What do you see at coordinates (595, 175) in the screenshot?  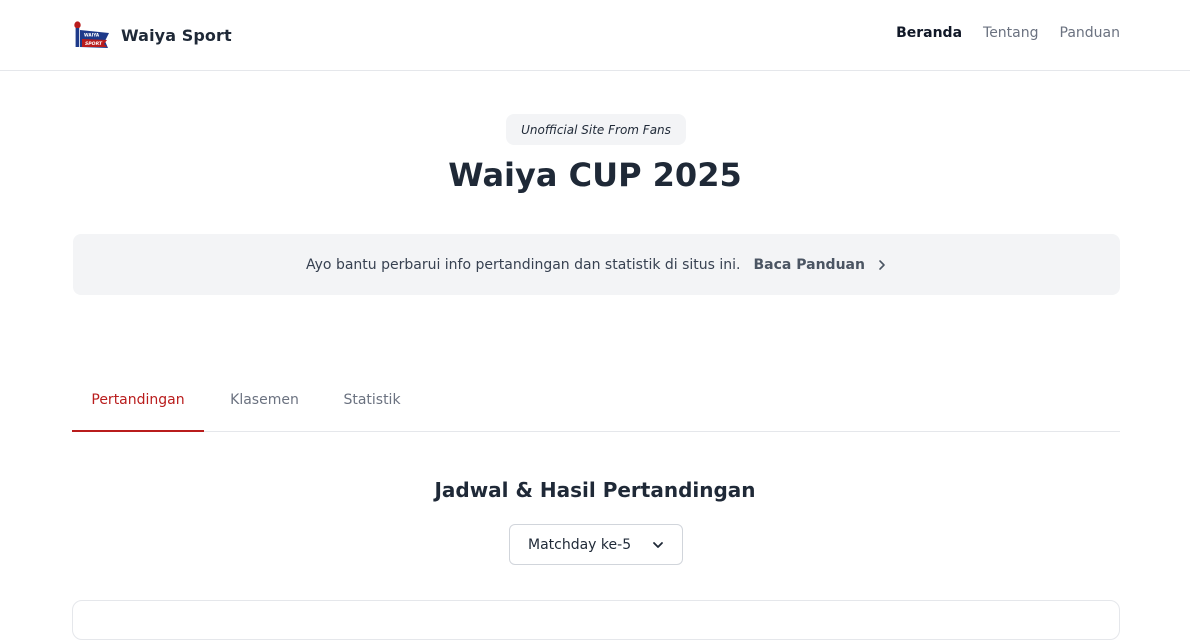 I see `page-title: Waiya CUP 2025` at bounding box center [595, 175].